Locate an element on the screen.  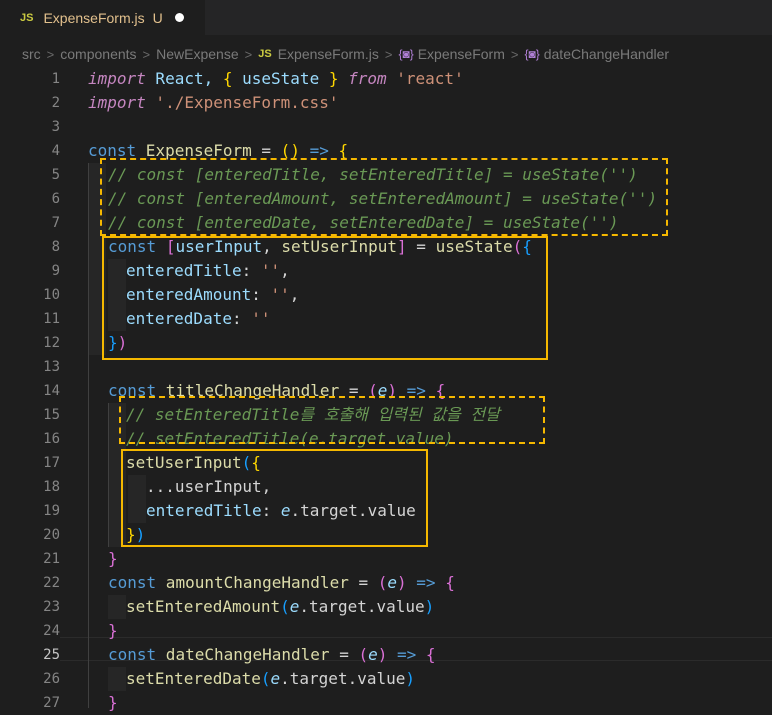
breadcrumb-src: src is located at coordinates (31, 54).